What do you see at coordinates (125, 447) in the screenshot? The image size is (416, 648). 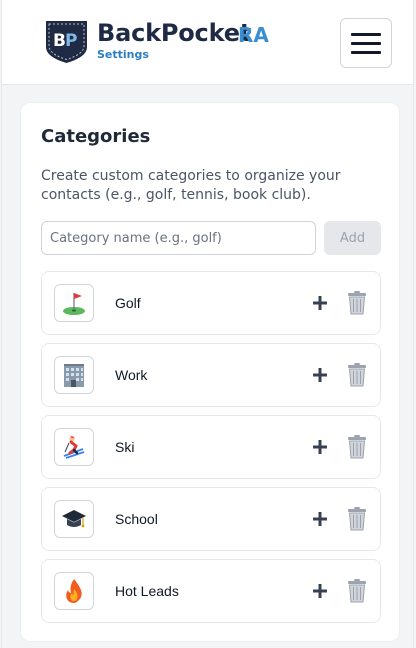 I see `category-label: Ski` at bounding box center [125, 447].